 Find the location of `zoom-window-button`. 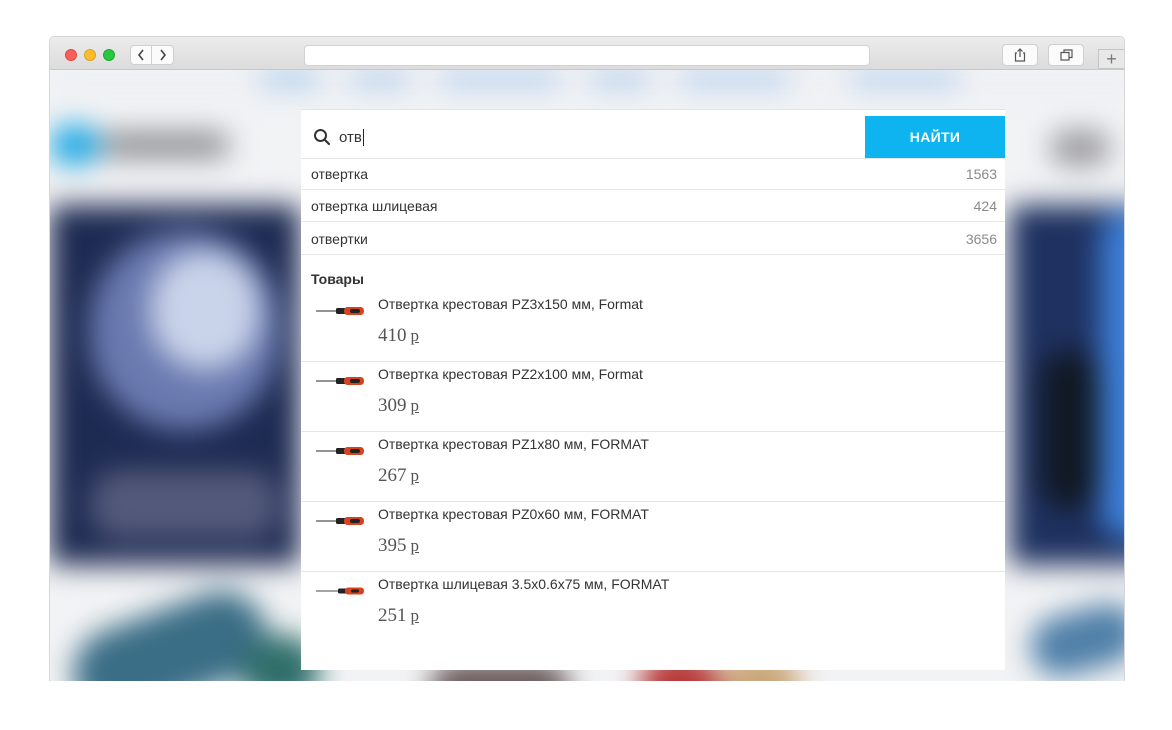

zoom-window-button is located at coordinates (109, 55).